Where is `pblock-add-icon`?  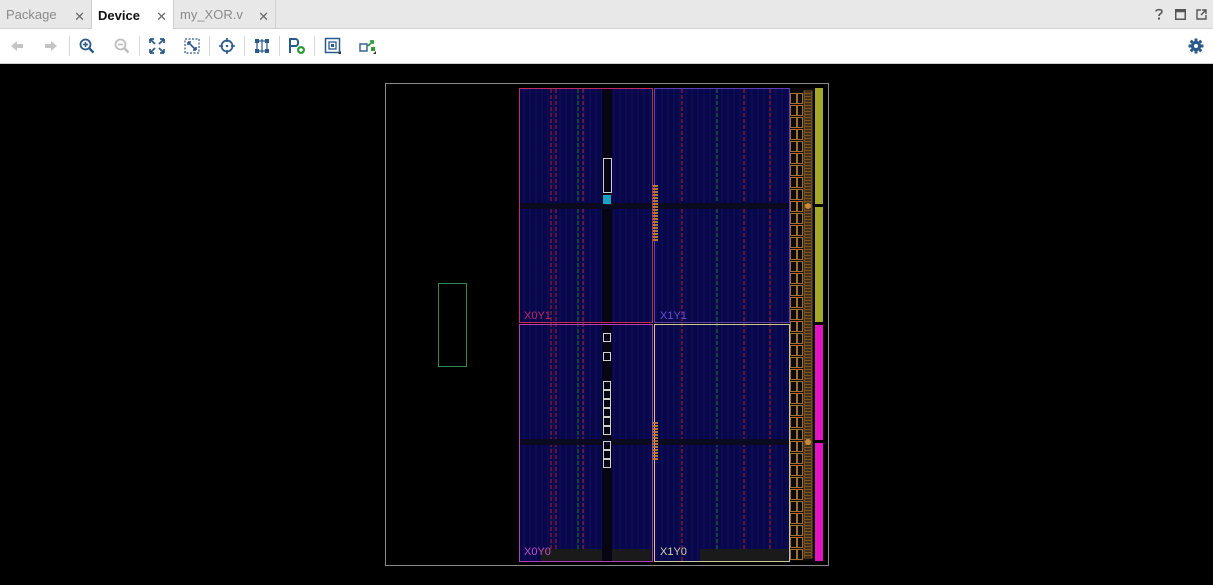
pblock-add-icon is located at coordinates (297, 46).